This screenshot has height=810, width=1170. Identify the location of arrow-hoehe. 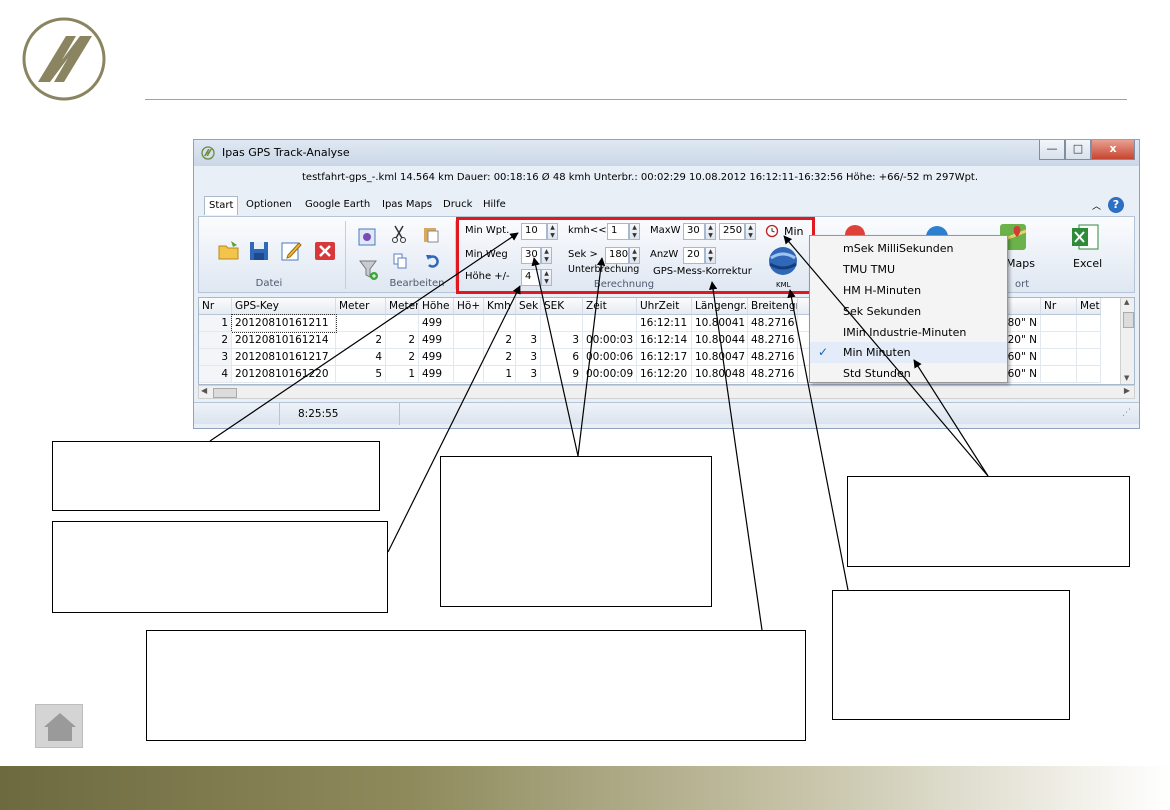
(454, 419).